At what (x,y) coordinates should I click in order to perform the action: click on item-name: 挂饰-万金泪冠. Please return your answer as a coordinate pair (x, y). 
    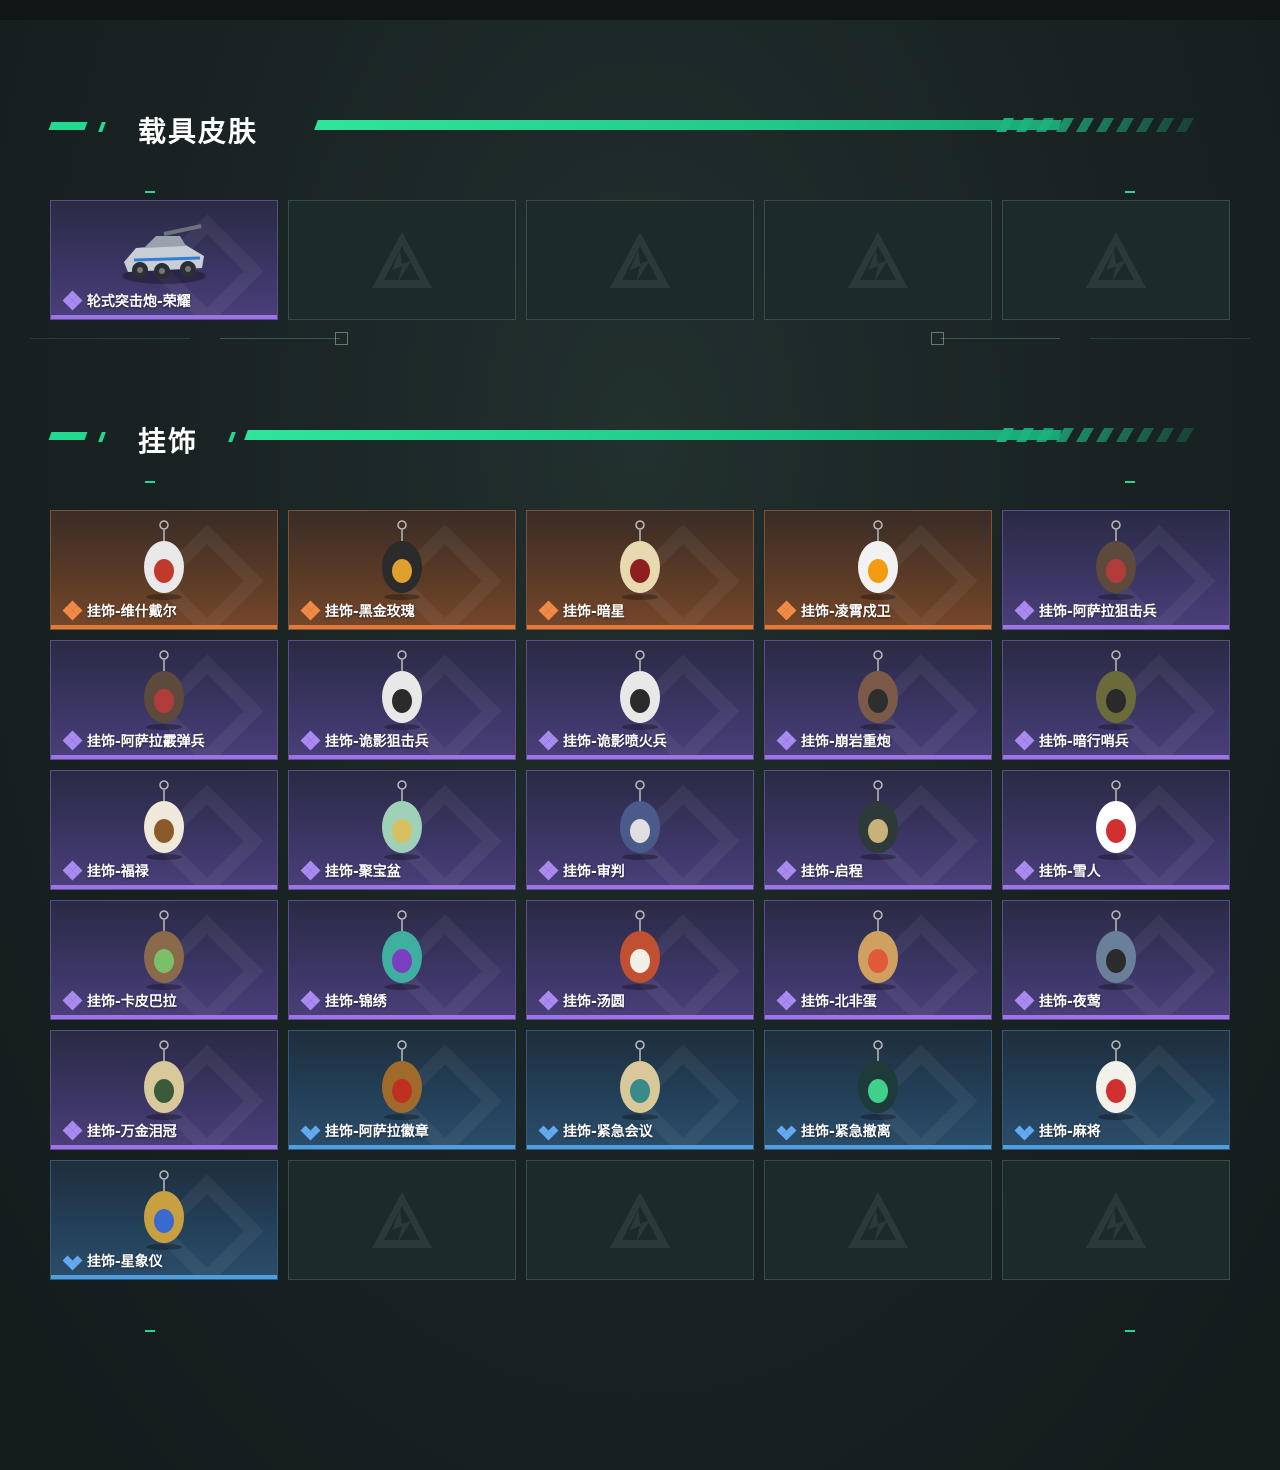
    Looking at the image, I should click on (132, 1132).